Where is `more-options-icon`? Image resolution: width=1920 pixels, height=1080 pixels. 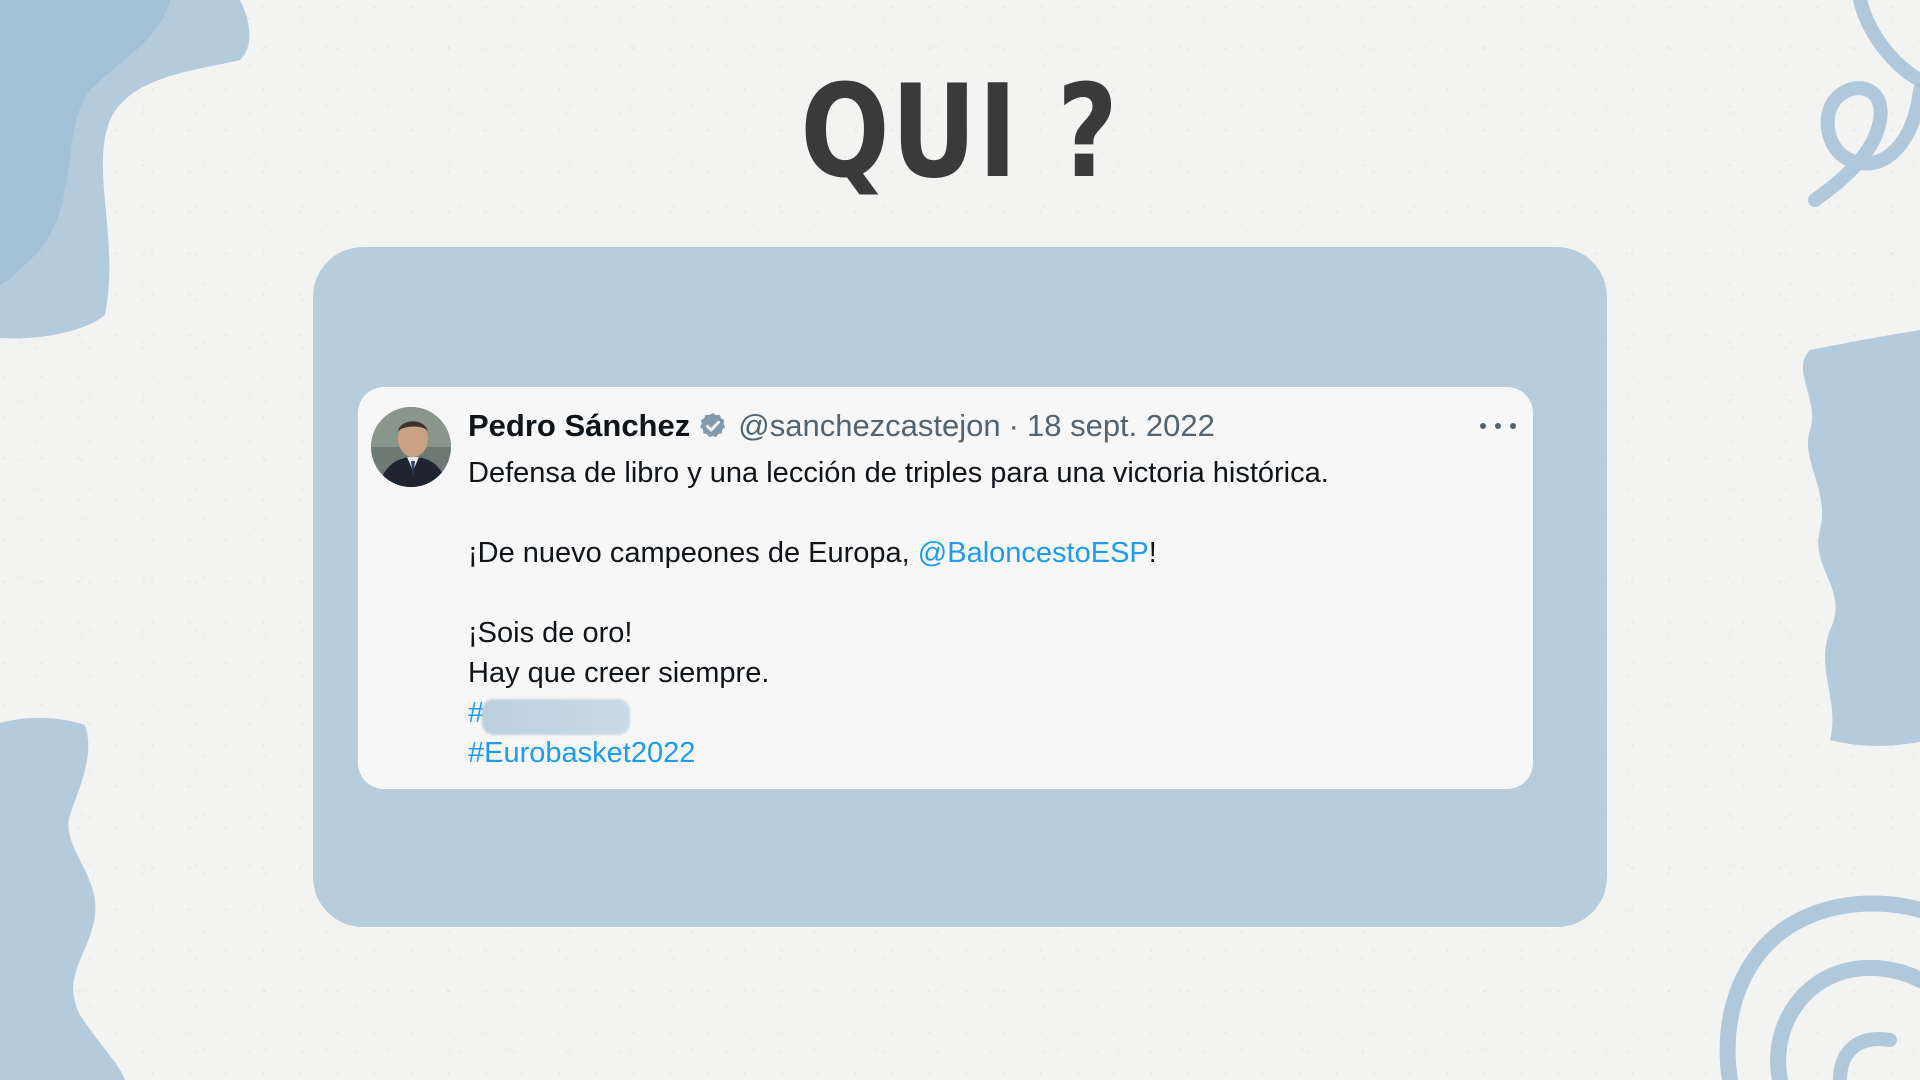
more-options-icon is located at coordinates (1498, 426).